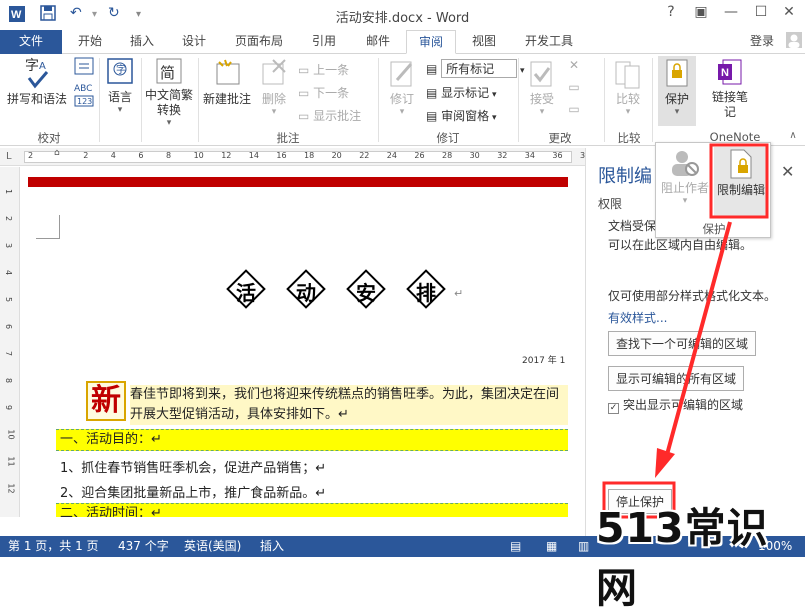  What do you see at coordinates (739, 181) in the screenshot?
I see `highlight-box` at bounding box center [739, 181].